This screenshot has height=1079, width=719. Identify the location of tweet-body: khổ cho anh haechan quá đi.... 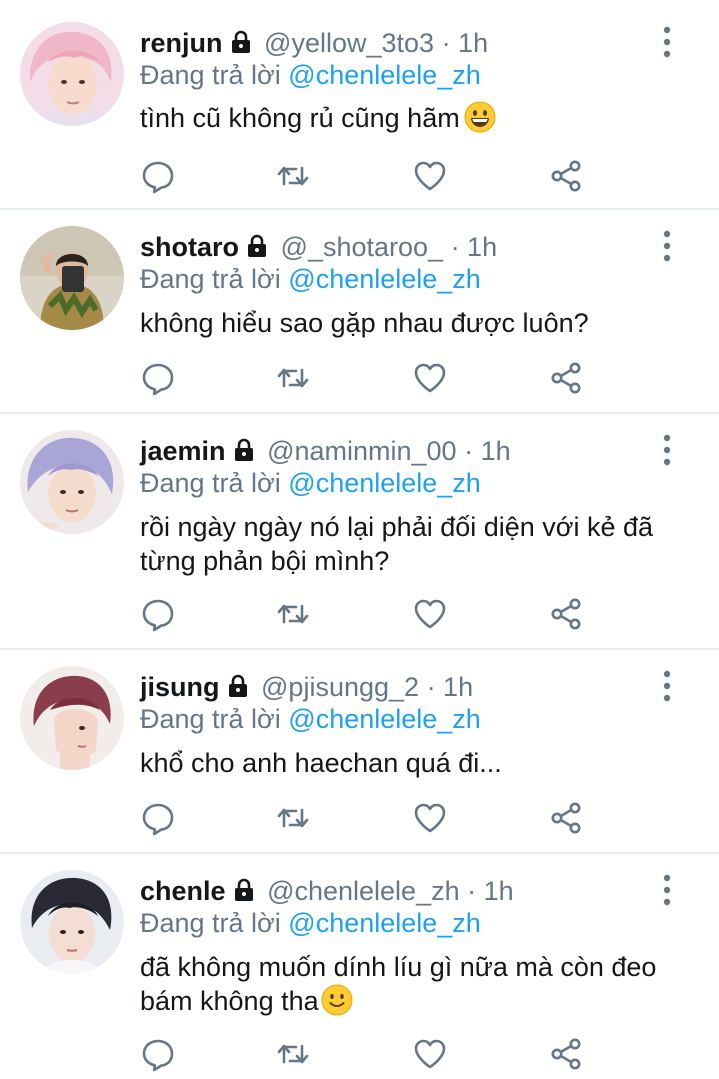
(321, 763).